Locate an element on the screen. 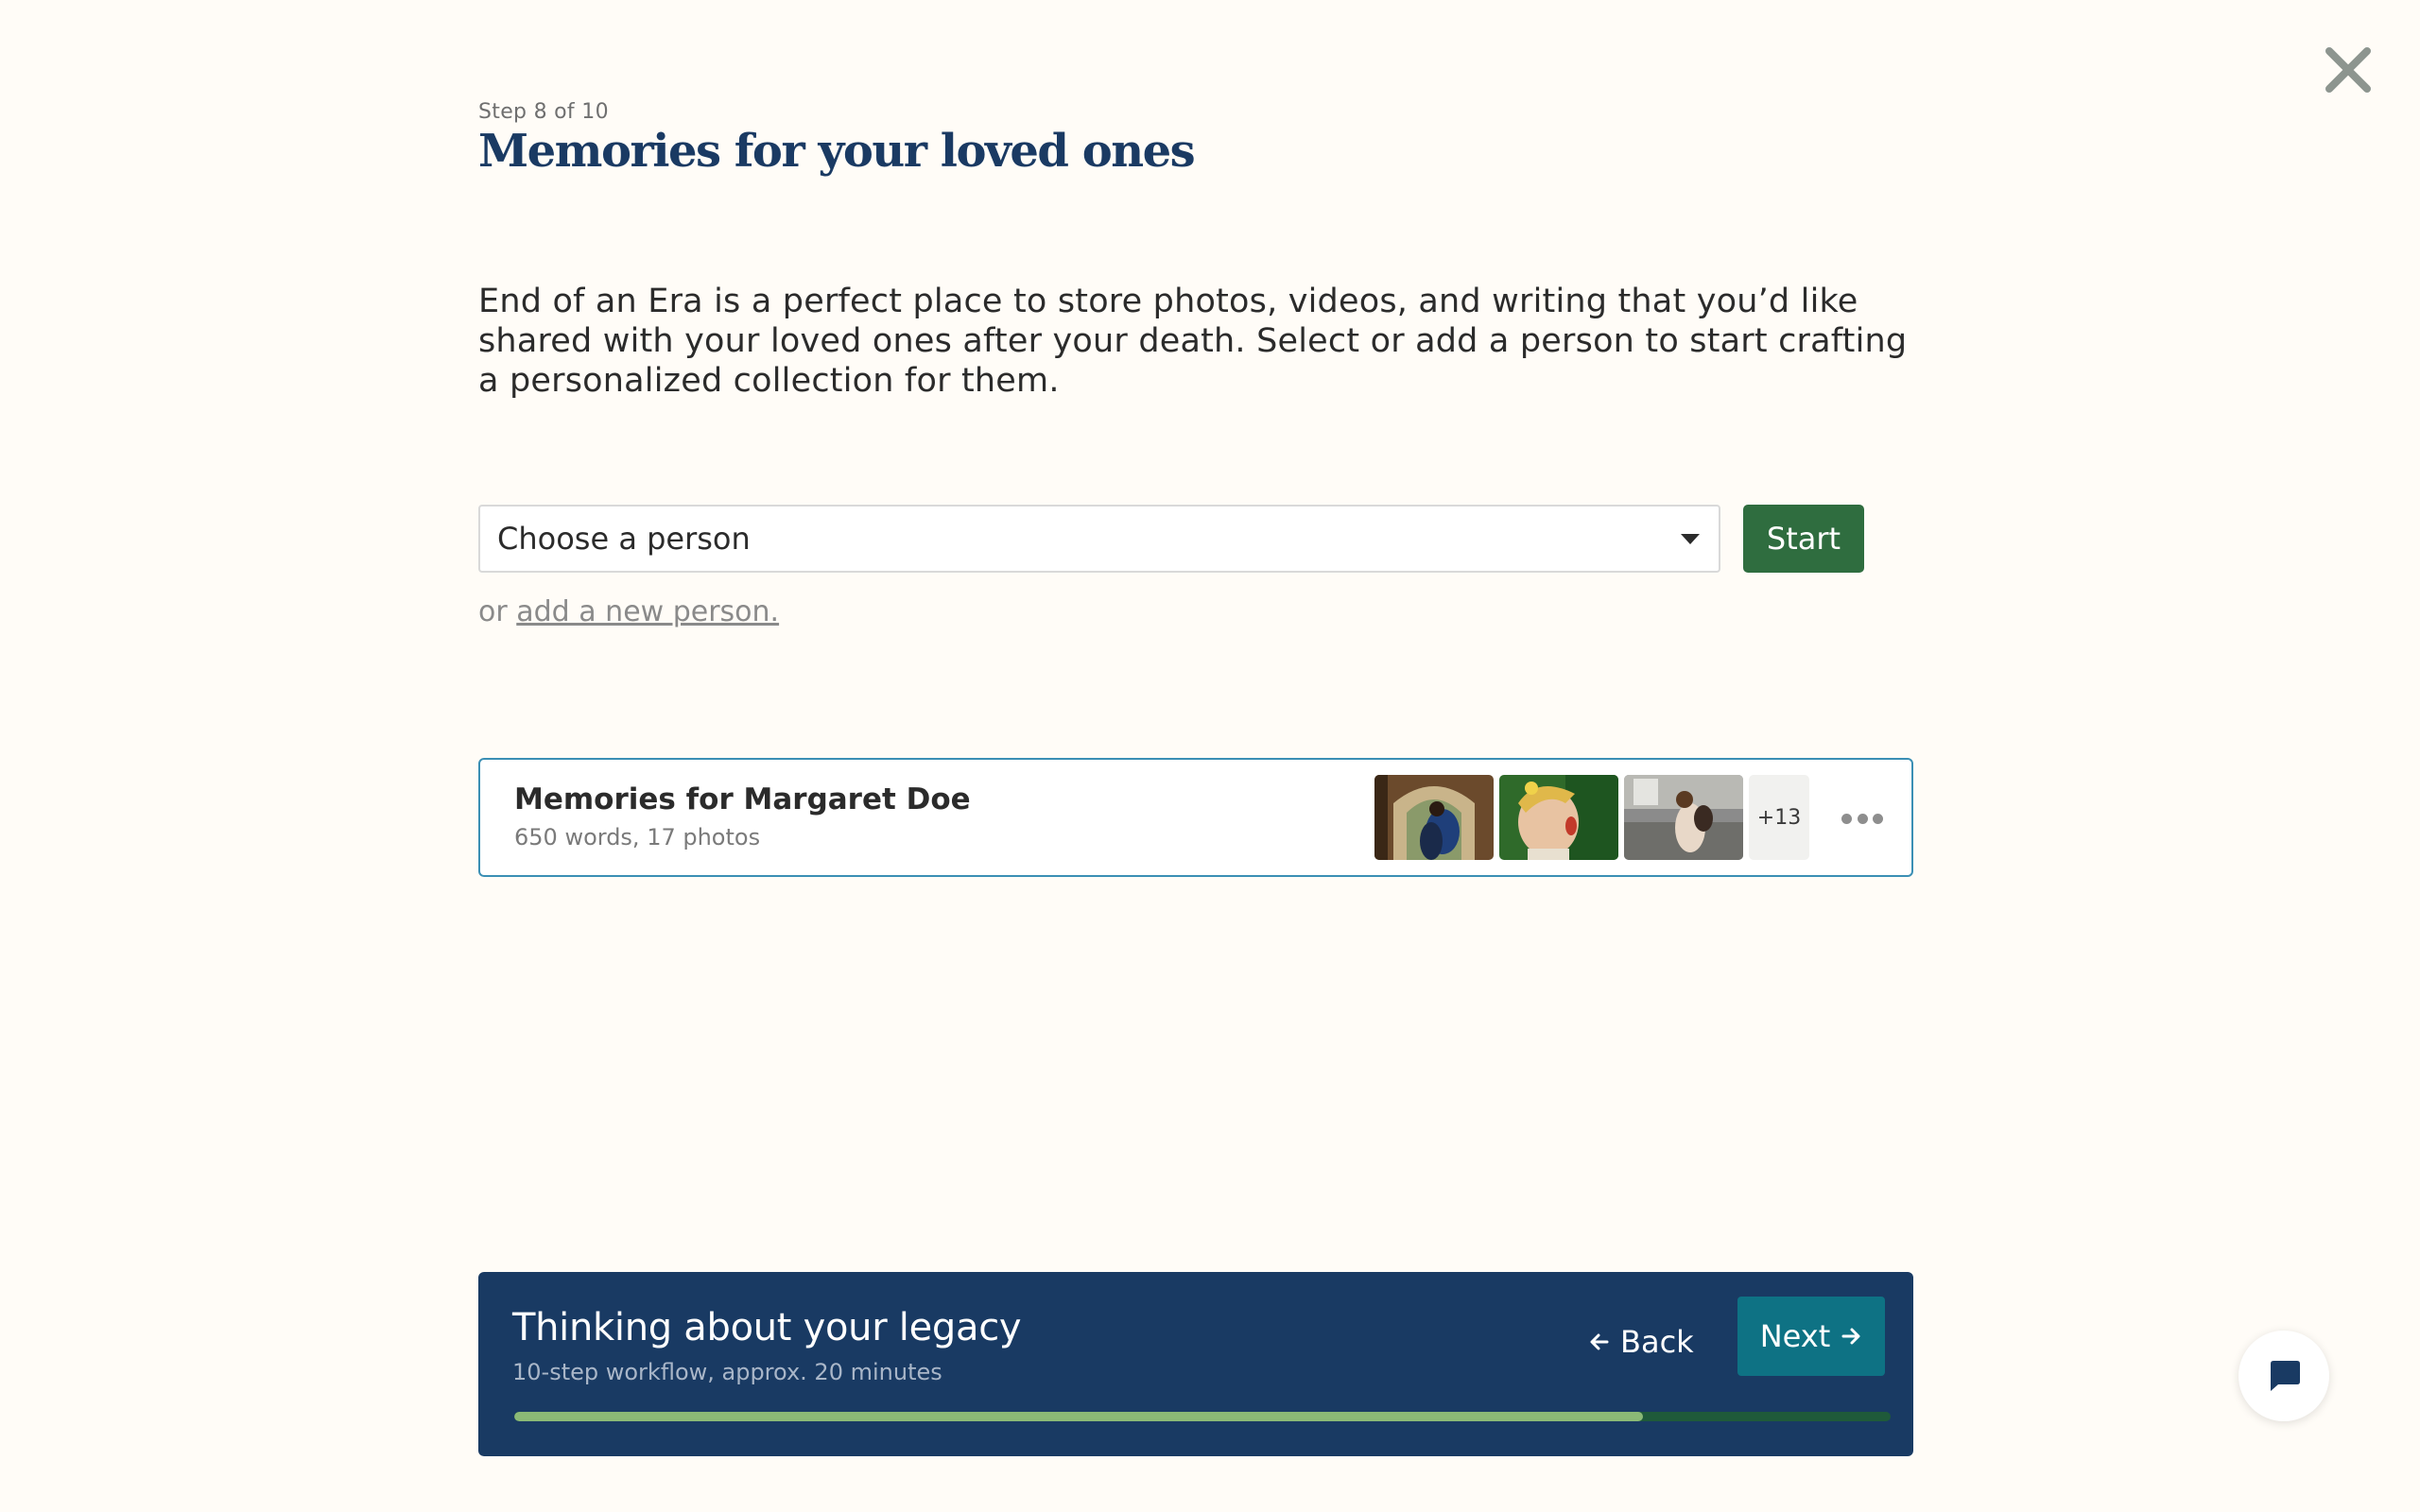 This screenshot has height=1512, width=2420. person-select-dropdown: Choose a person is located at coordinates (1099, 539).